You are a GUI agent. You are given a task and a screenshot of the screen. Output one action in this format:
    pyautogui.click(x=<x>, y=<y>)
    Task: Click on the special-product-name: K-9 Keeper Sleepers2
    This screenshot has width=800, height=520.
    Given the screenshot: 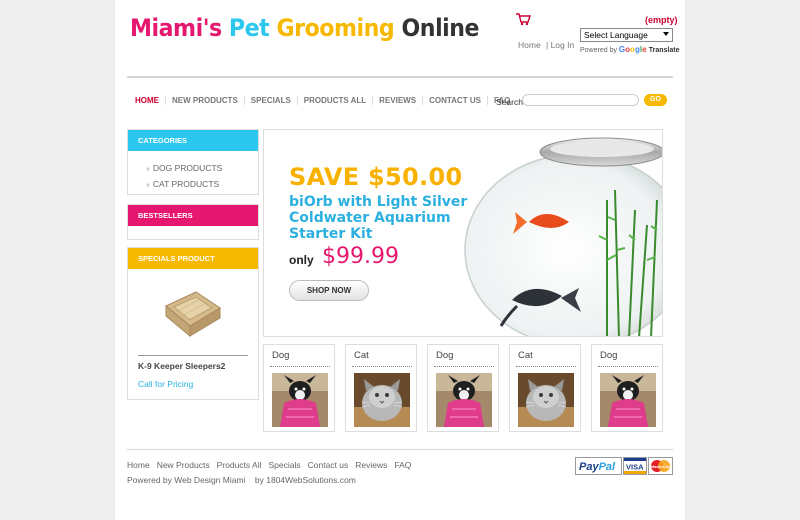 What is the action you would take?
    pyautogui.click(x=181, y=366)
    